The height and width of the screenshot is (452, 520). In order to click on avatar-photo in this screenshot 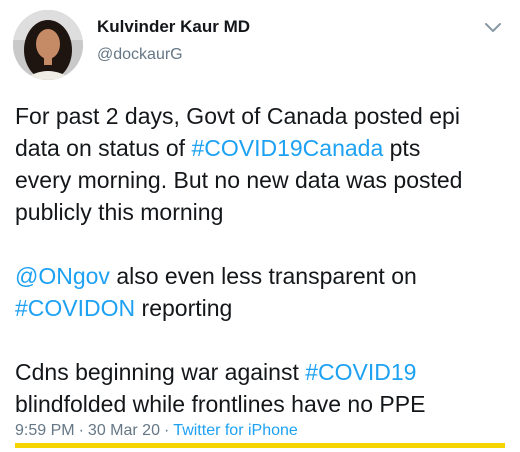, I will do `click(48, 45)`.